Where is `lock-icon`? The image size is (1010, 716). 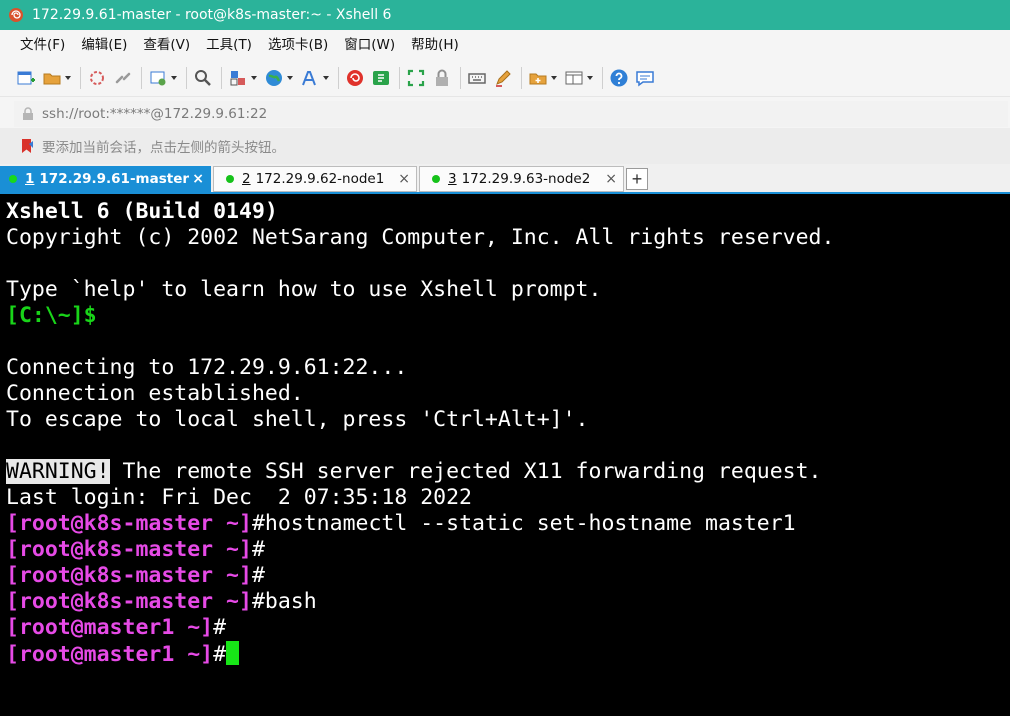 lock-icon is located at coordinates (28, 113).